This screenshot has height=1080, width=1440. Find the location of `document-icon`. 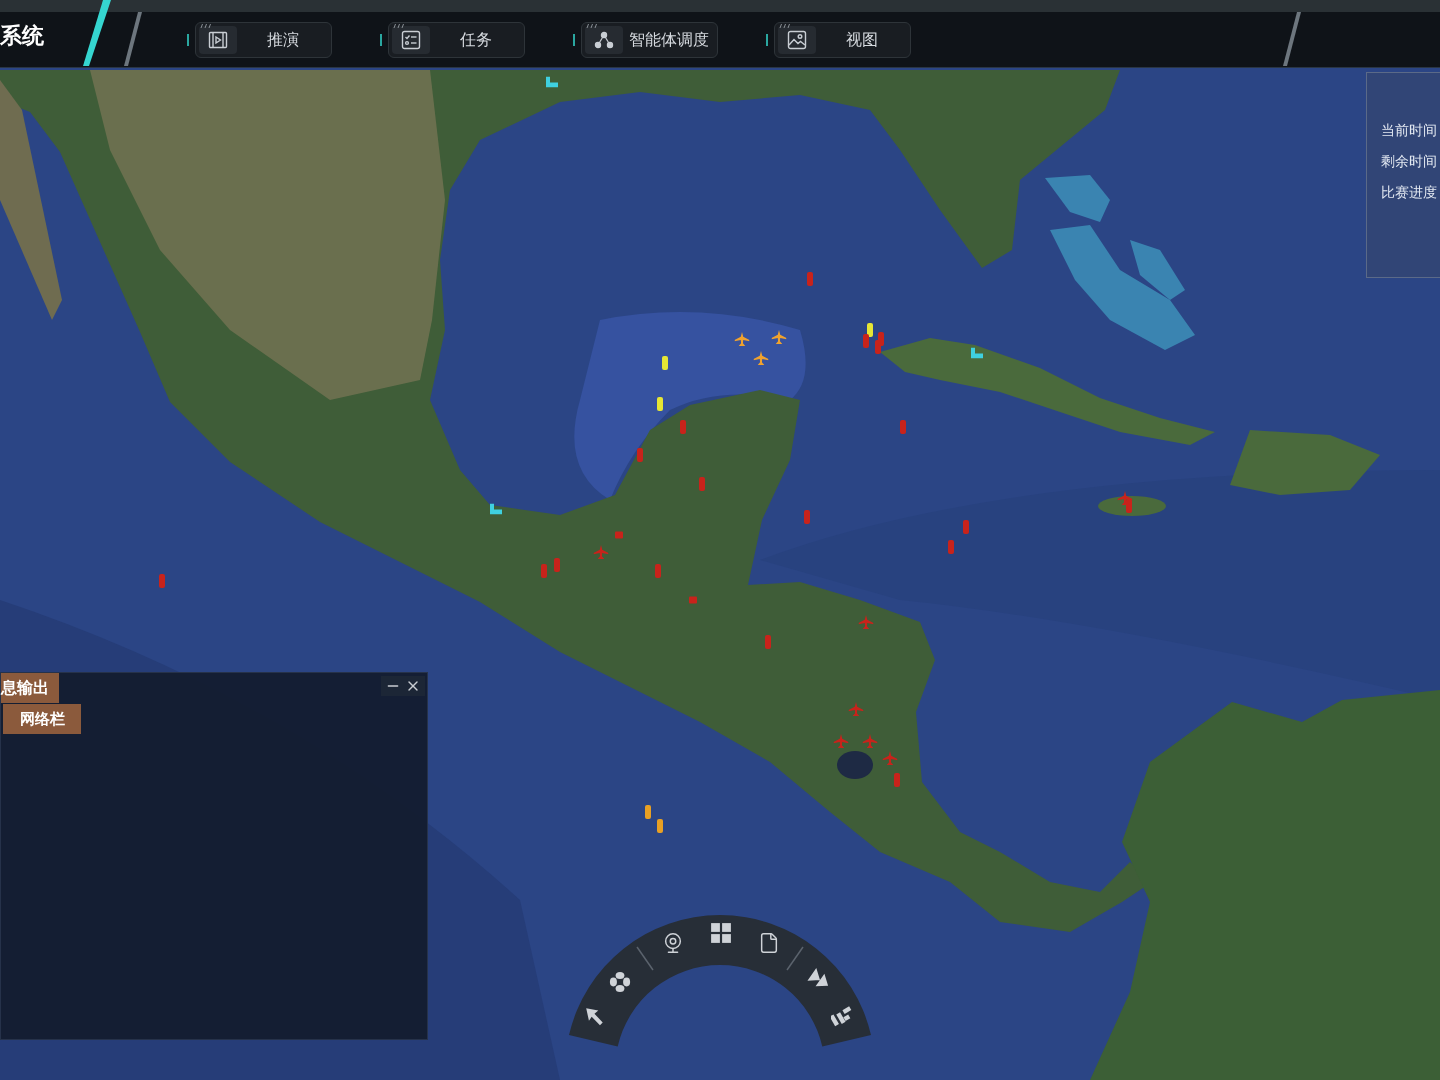

document-icon is located at coordinates (769, 943).